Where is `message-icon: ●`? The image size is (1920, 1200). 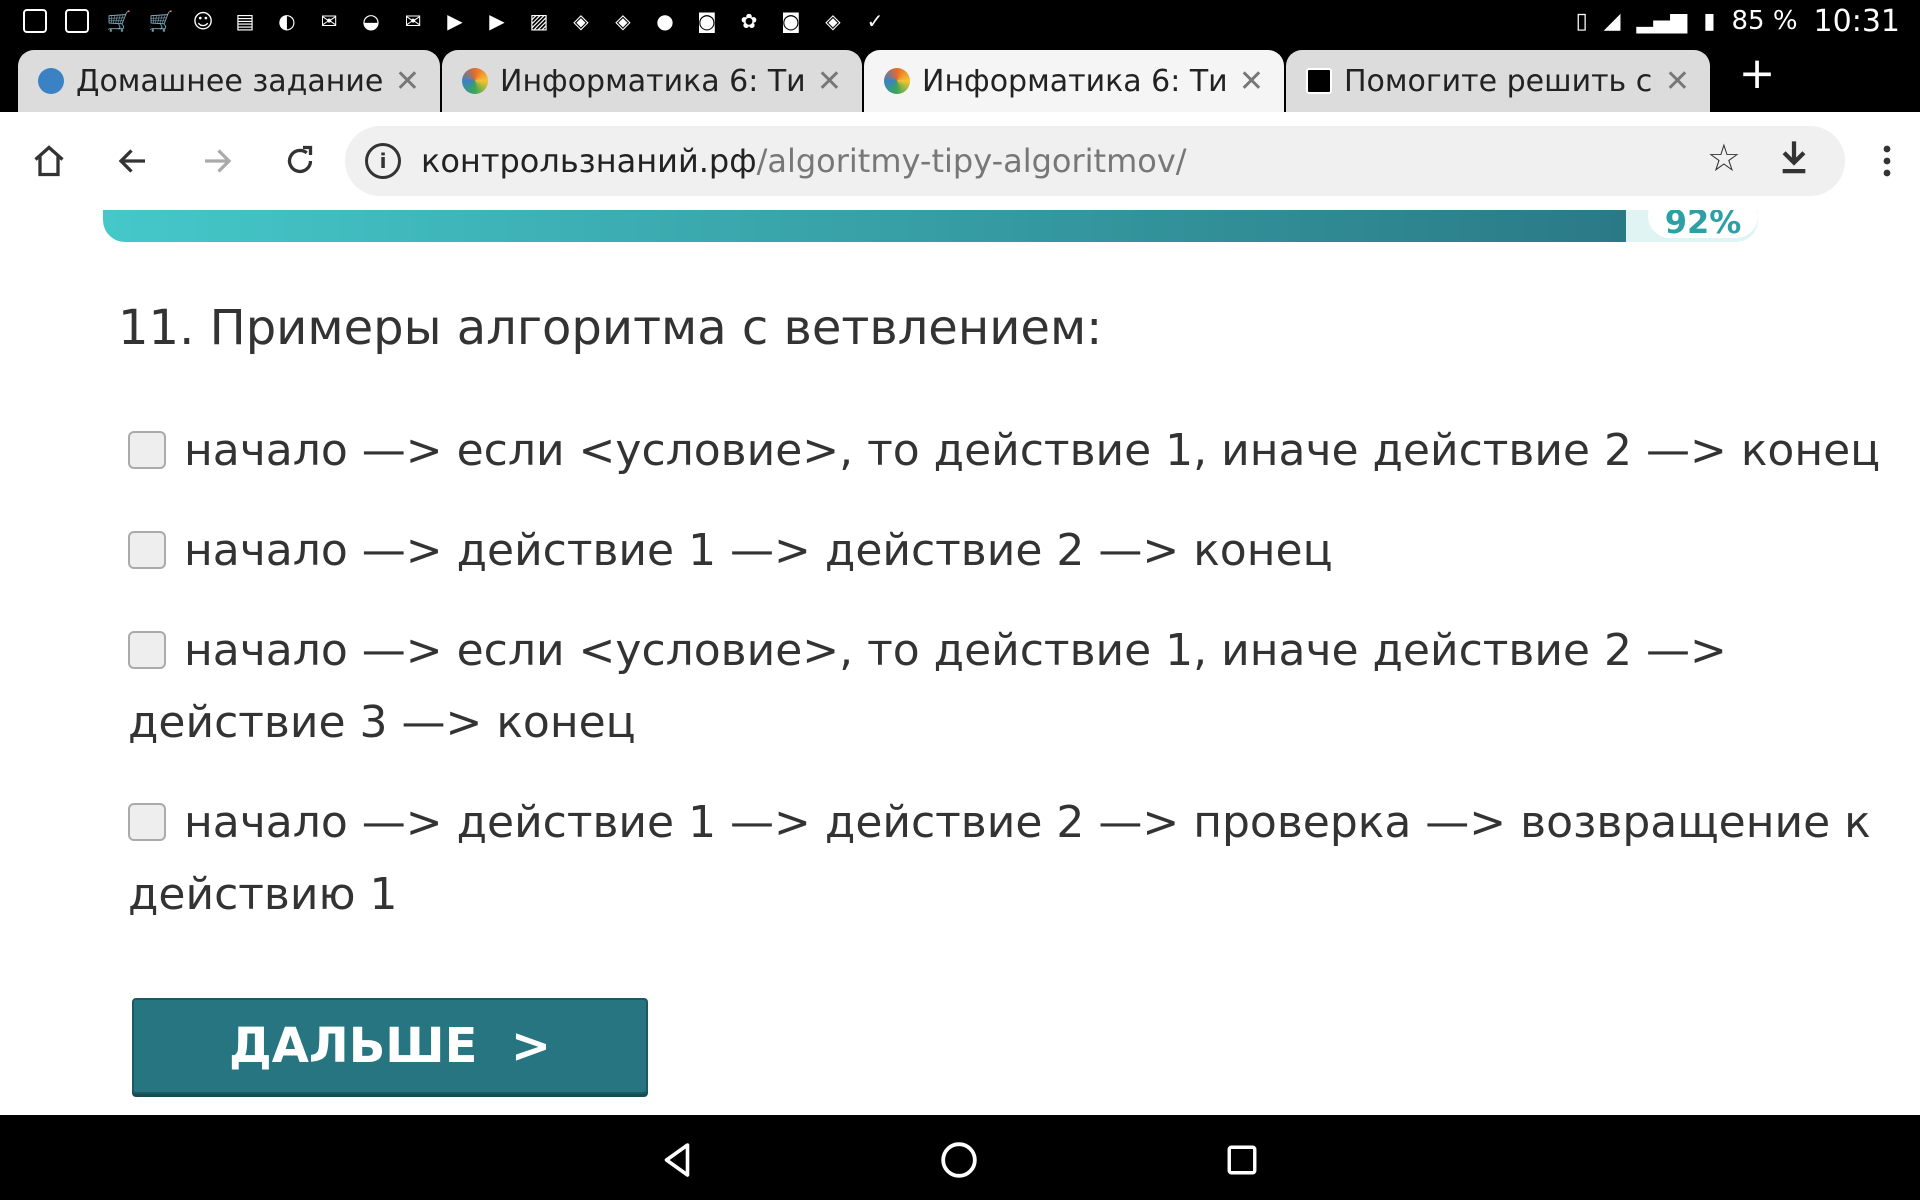 message-icon: ● is located at coordinates (665, 21).